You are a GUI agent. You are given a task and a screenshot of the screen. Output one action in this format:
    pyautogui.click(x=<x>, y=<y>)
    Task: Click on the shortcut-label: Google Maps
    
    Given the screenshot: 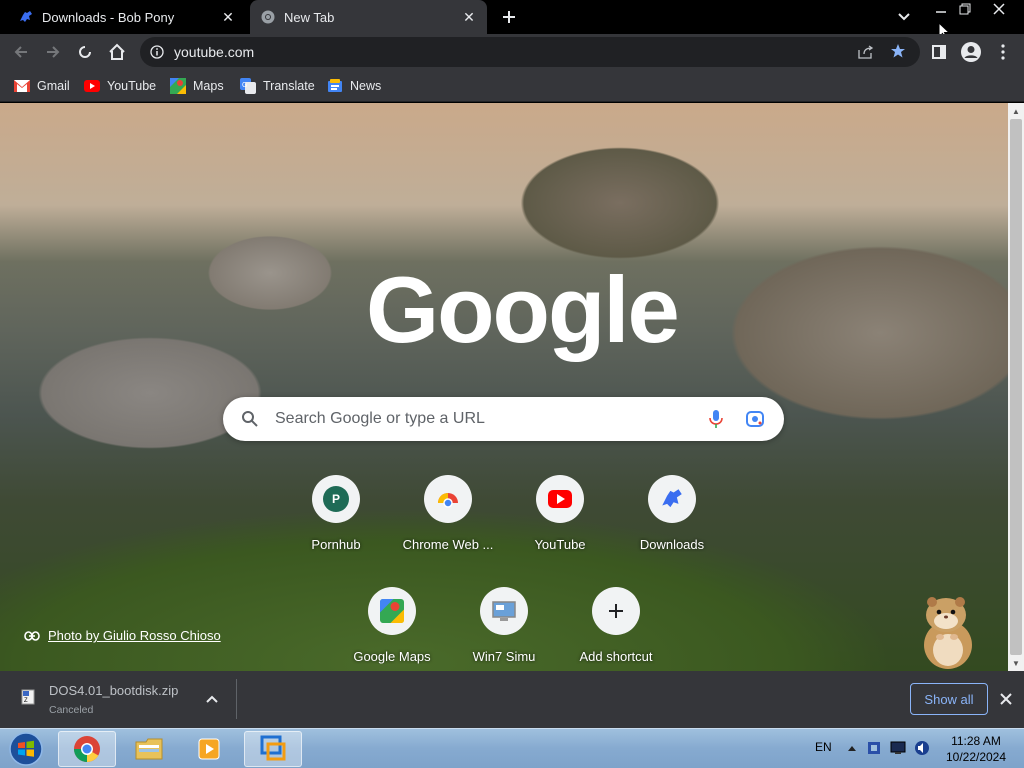 What is the action you would take?
    pyautogui.click(x=392, y=656)
    